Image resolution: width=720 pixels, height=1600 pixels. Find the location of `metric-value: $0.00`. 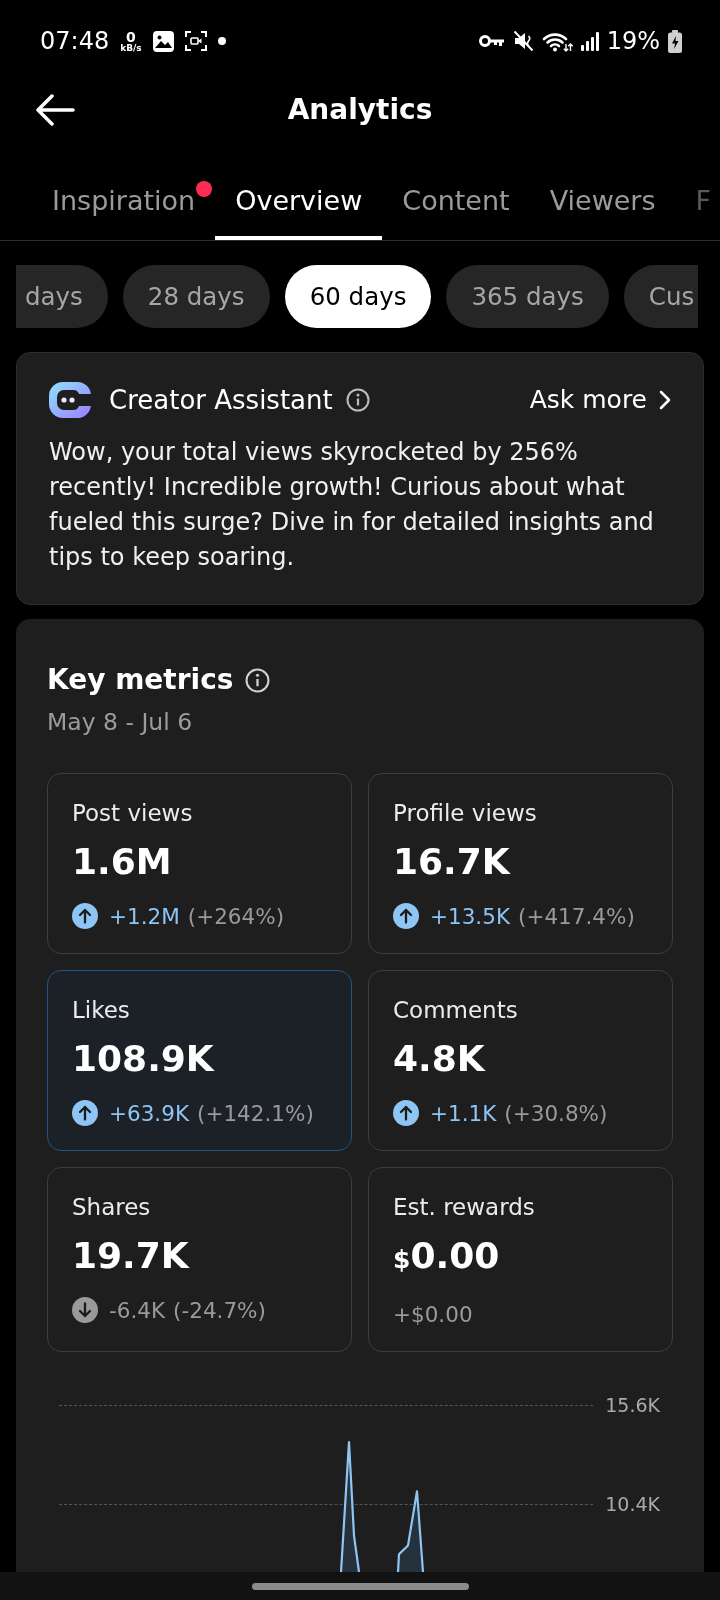

metric-value: $0.00 is located at coordinates (447, 1256).